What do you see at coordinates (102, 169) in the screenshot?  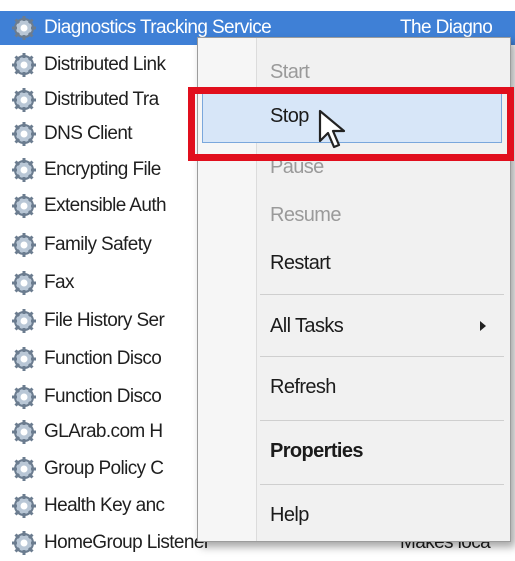 I see `service-name: Encrypting File` at bounding box center [102, 169].